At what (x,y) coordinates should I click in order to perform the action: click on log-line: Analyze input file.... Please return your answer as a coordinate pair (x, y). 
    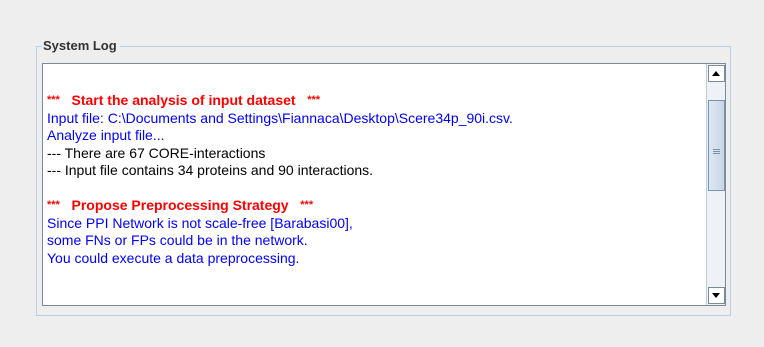
    Looking at the image, I should click on (106, 135).